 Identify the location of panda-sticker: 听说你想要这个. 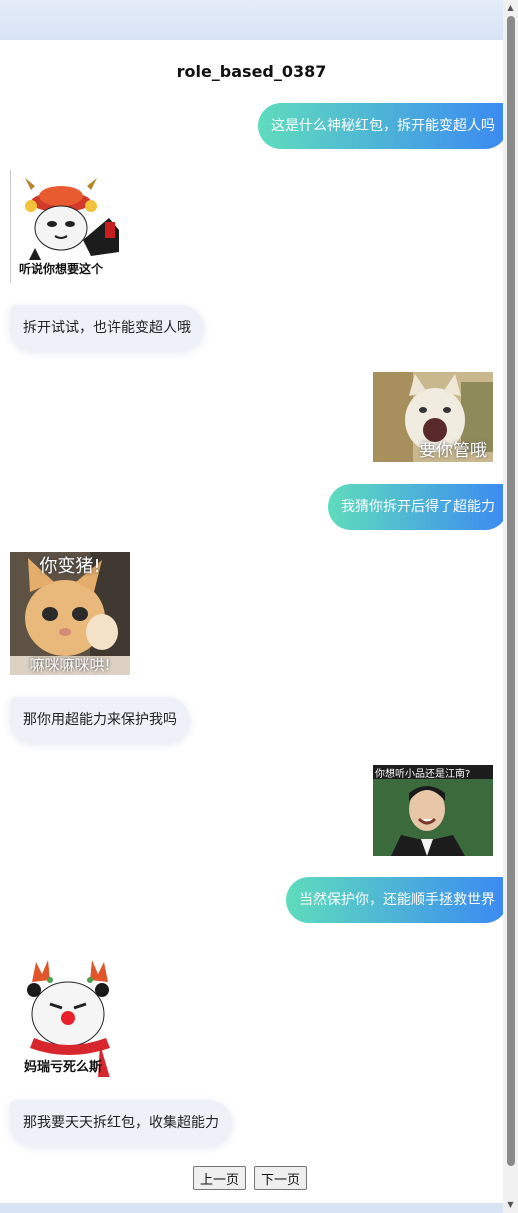
(70, 226).